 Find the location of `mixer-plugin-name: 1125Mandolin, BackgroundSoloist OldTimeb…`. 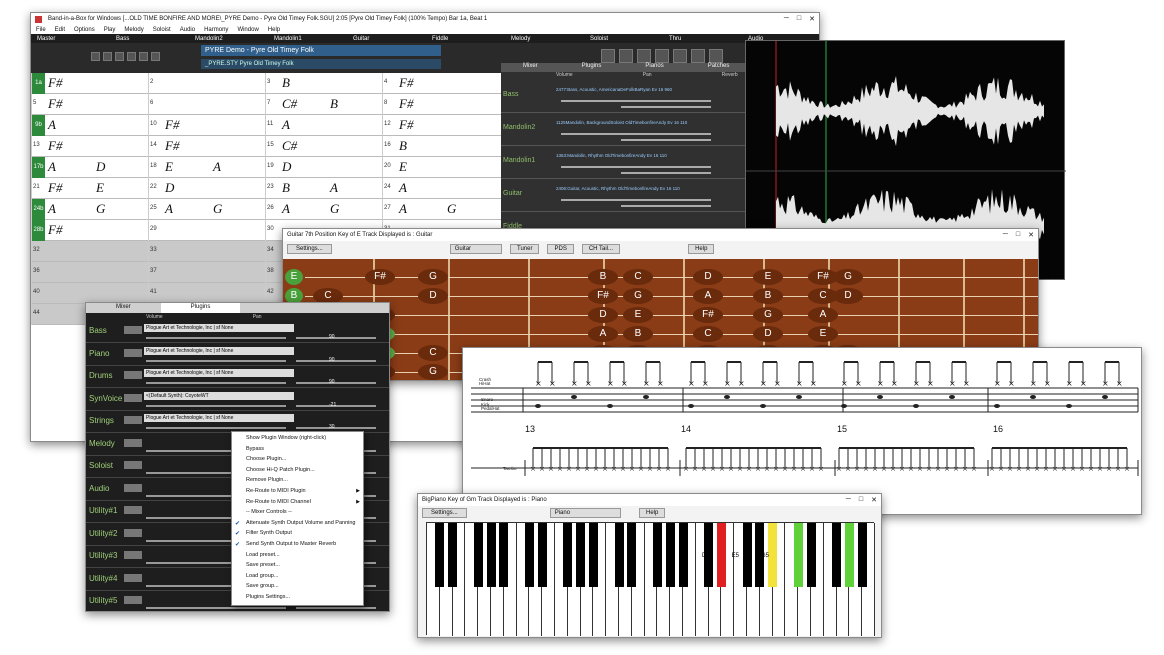

mixer-plugin-name: 1125Mandolin, BackgroundSoloist OldTimeb… is located at coordinates (621, 122).